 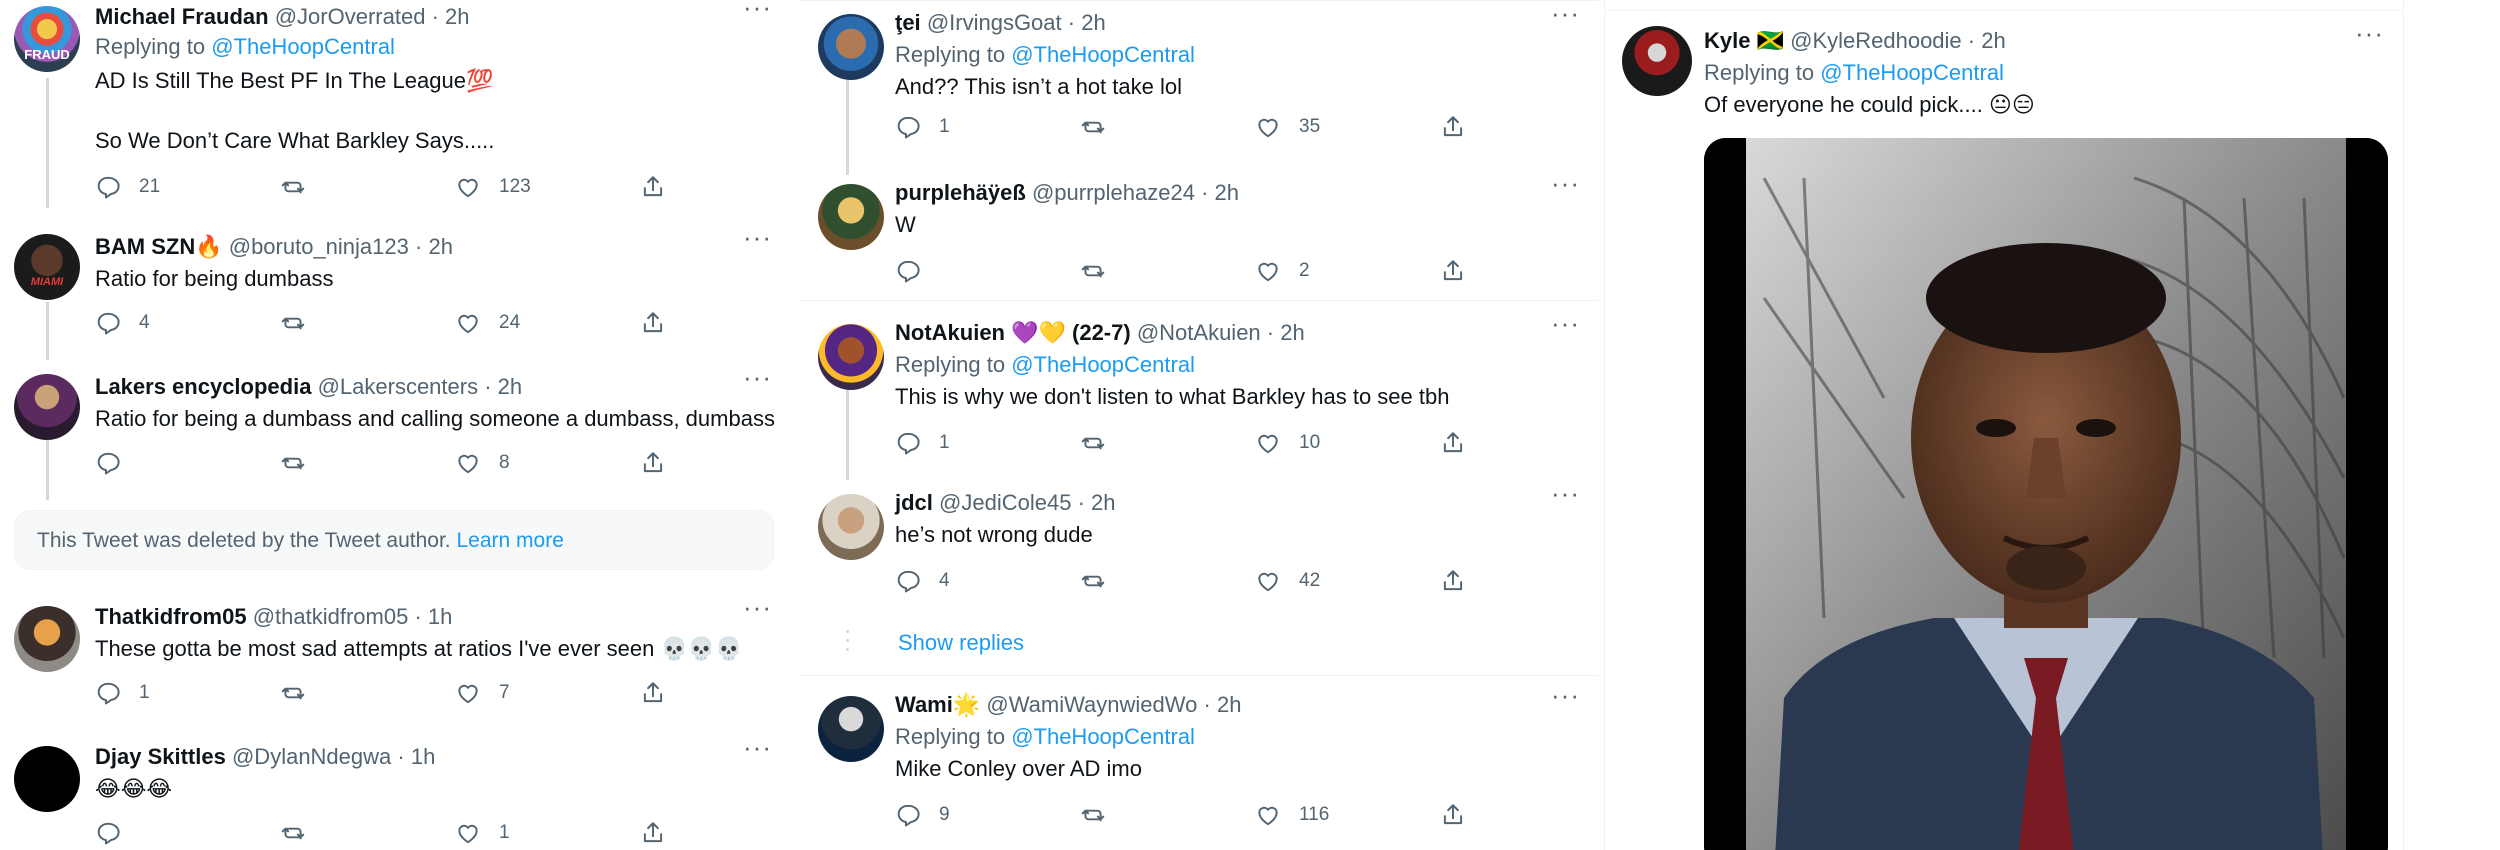 What do you see at coordinates (127, 187) in the screenshot?
I see `reply-button: 21` at bounding box center [127, 187].